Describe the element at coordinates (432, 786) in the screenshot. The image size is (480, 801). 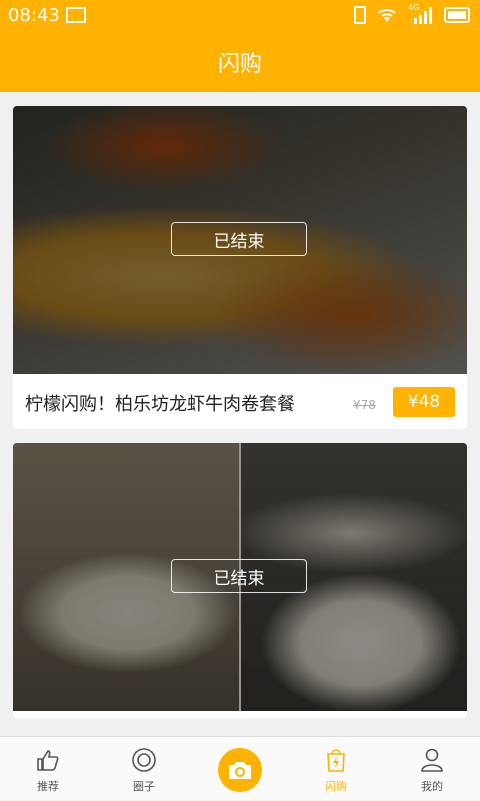
I see `tab-label: 我的` at that location.